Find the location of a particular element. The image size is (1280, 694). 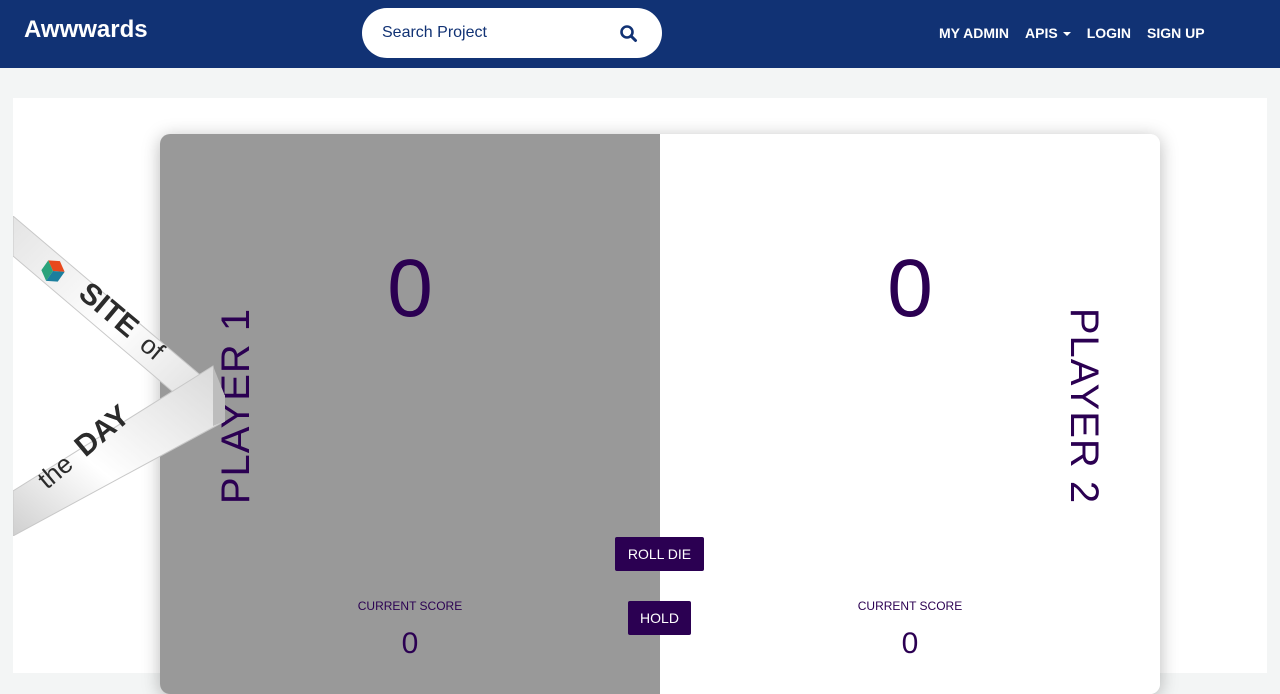

player-2-current-label: CURRENT SCORE is located at coordinates (910, 606).